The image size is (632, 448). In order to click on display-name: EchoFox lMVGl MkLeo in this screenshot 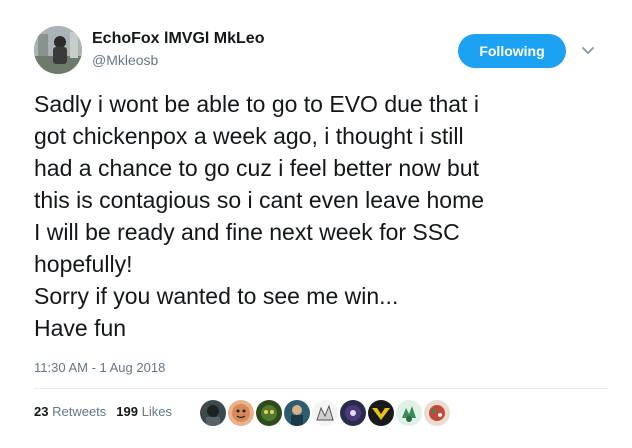, I will do `click(178, 39)`.